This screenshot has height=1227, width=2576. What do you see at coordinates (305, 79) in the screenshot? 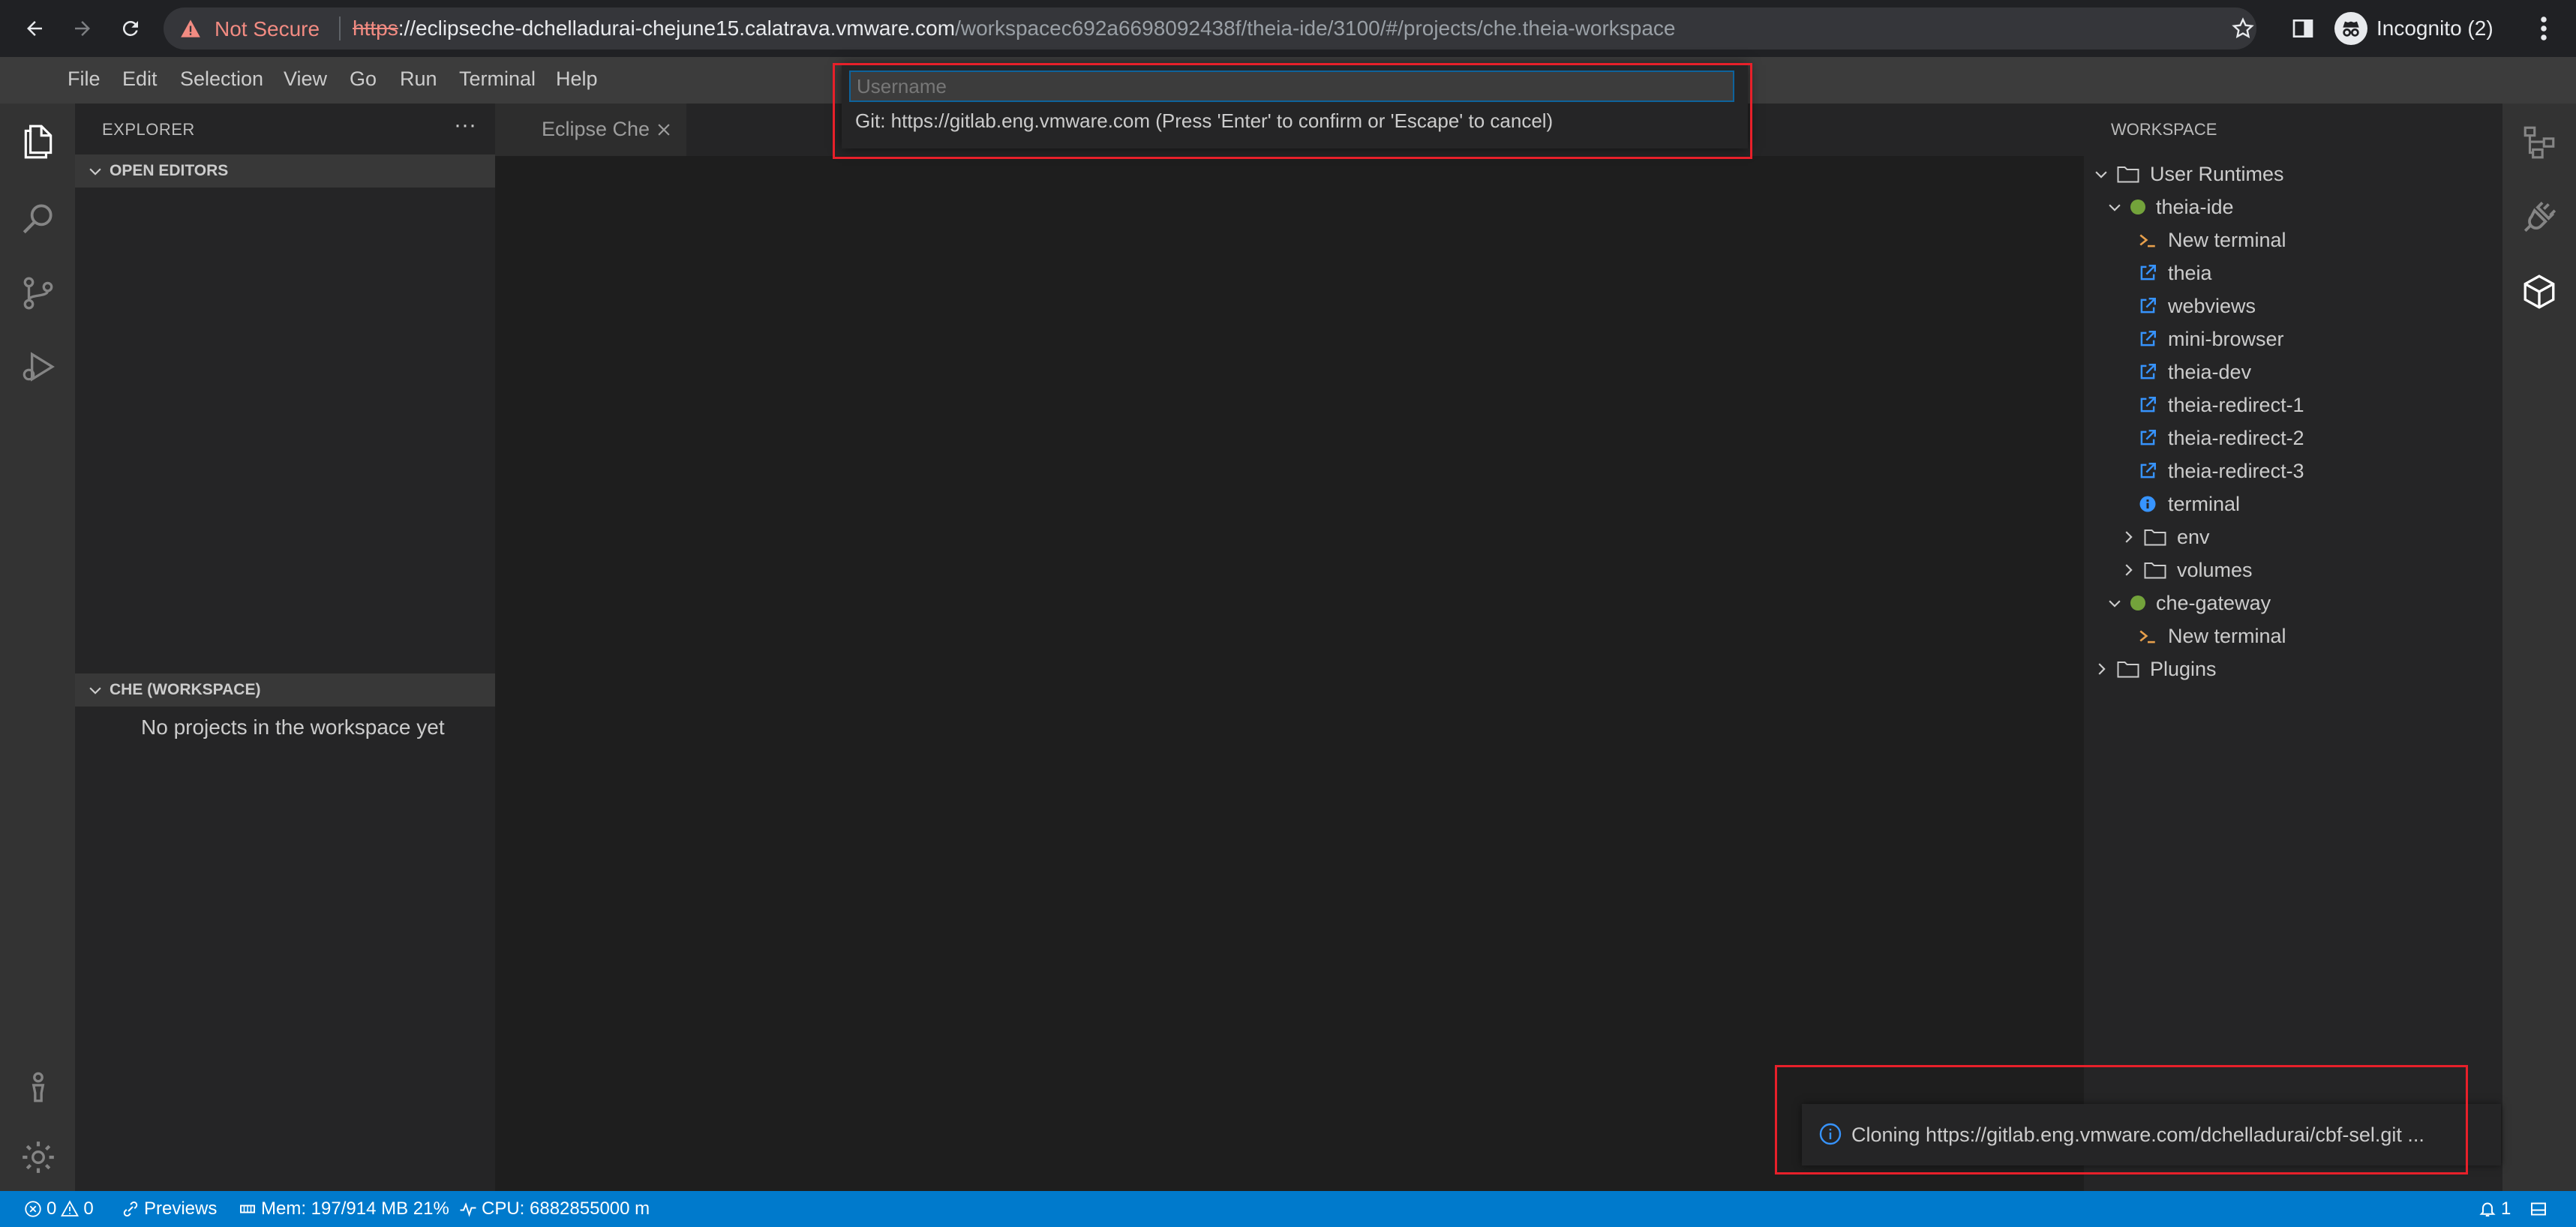
I see `menu-view: View` at bounding box center [305, 79].